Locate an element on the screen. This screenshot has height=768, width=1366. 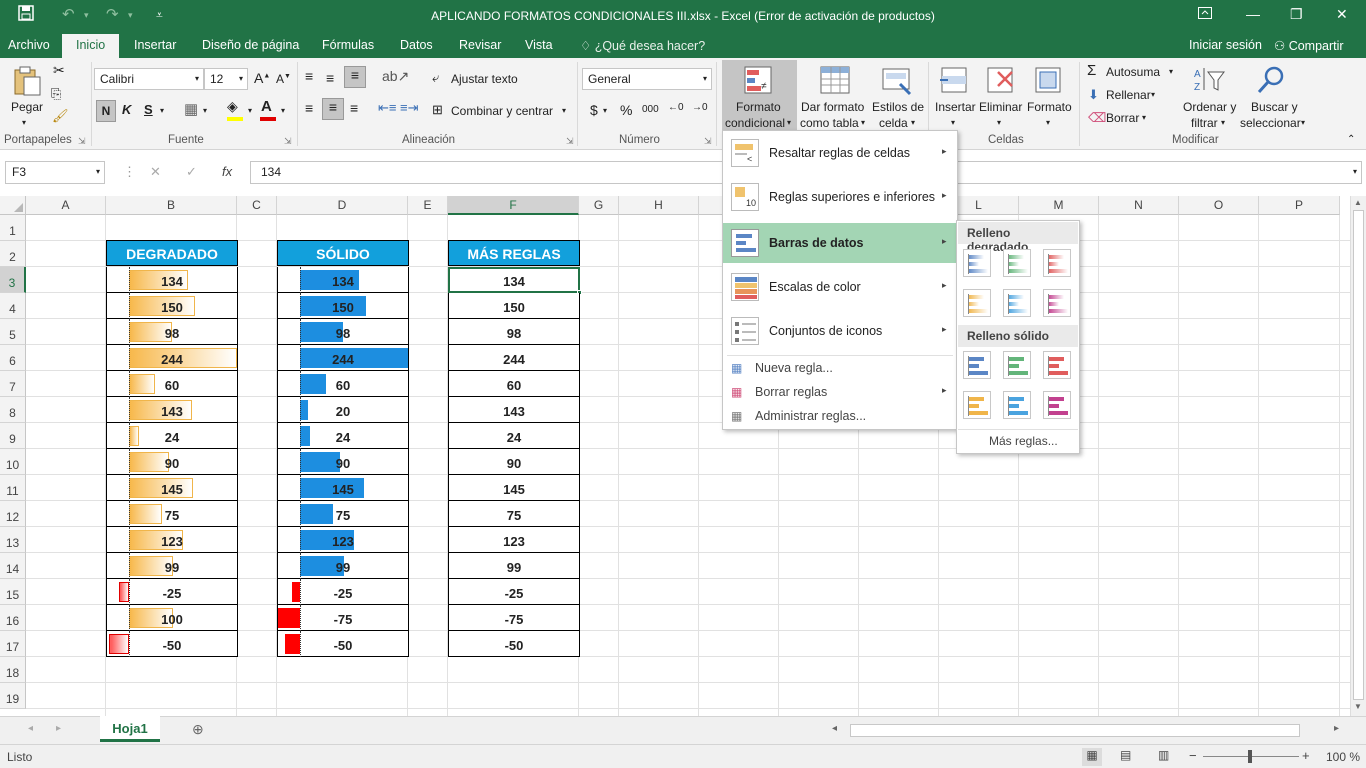
insert-function-icon: fx is located at coordinates (227, 171).